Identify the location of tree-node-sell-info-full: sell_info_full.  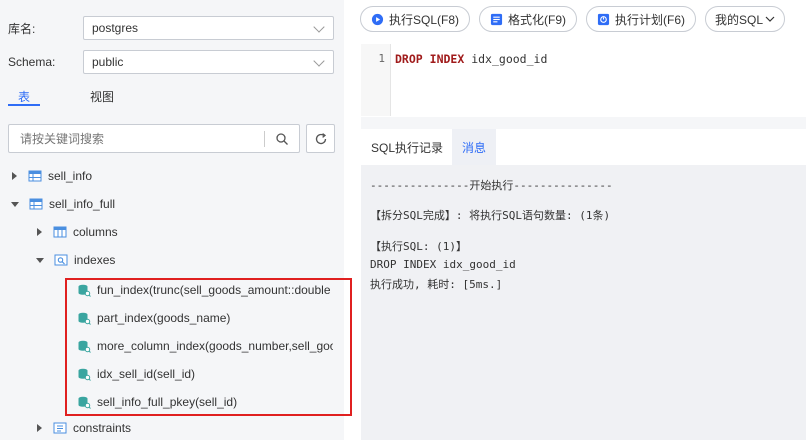
(63, 204).